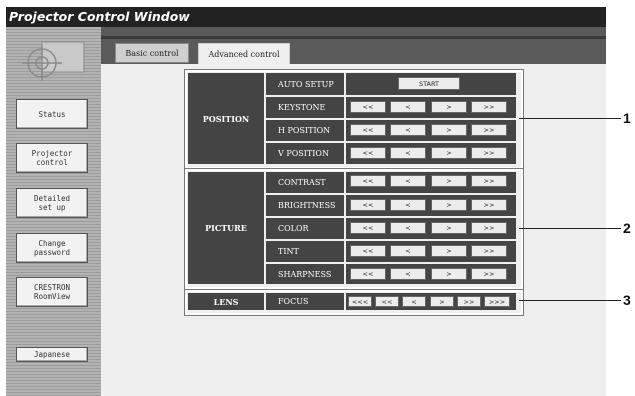  I want to click on tint-decrease-button: <, so click(408, 251).